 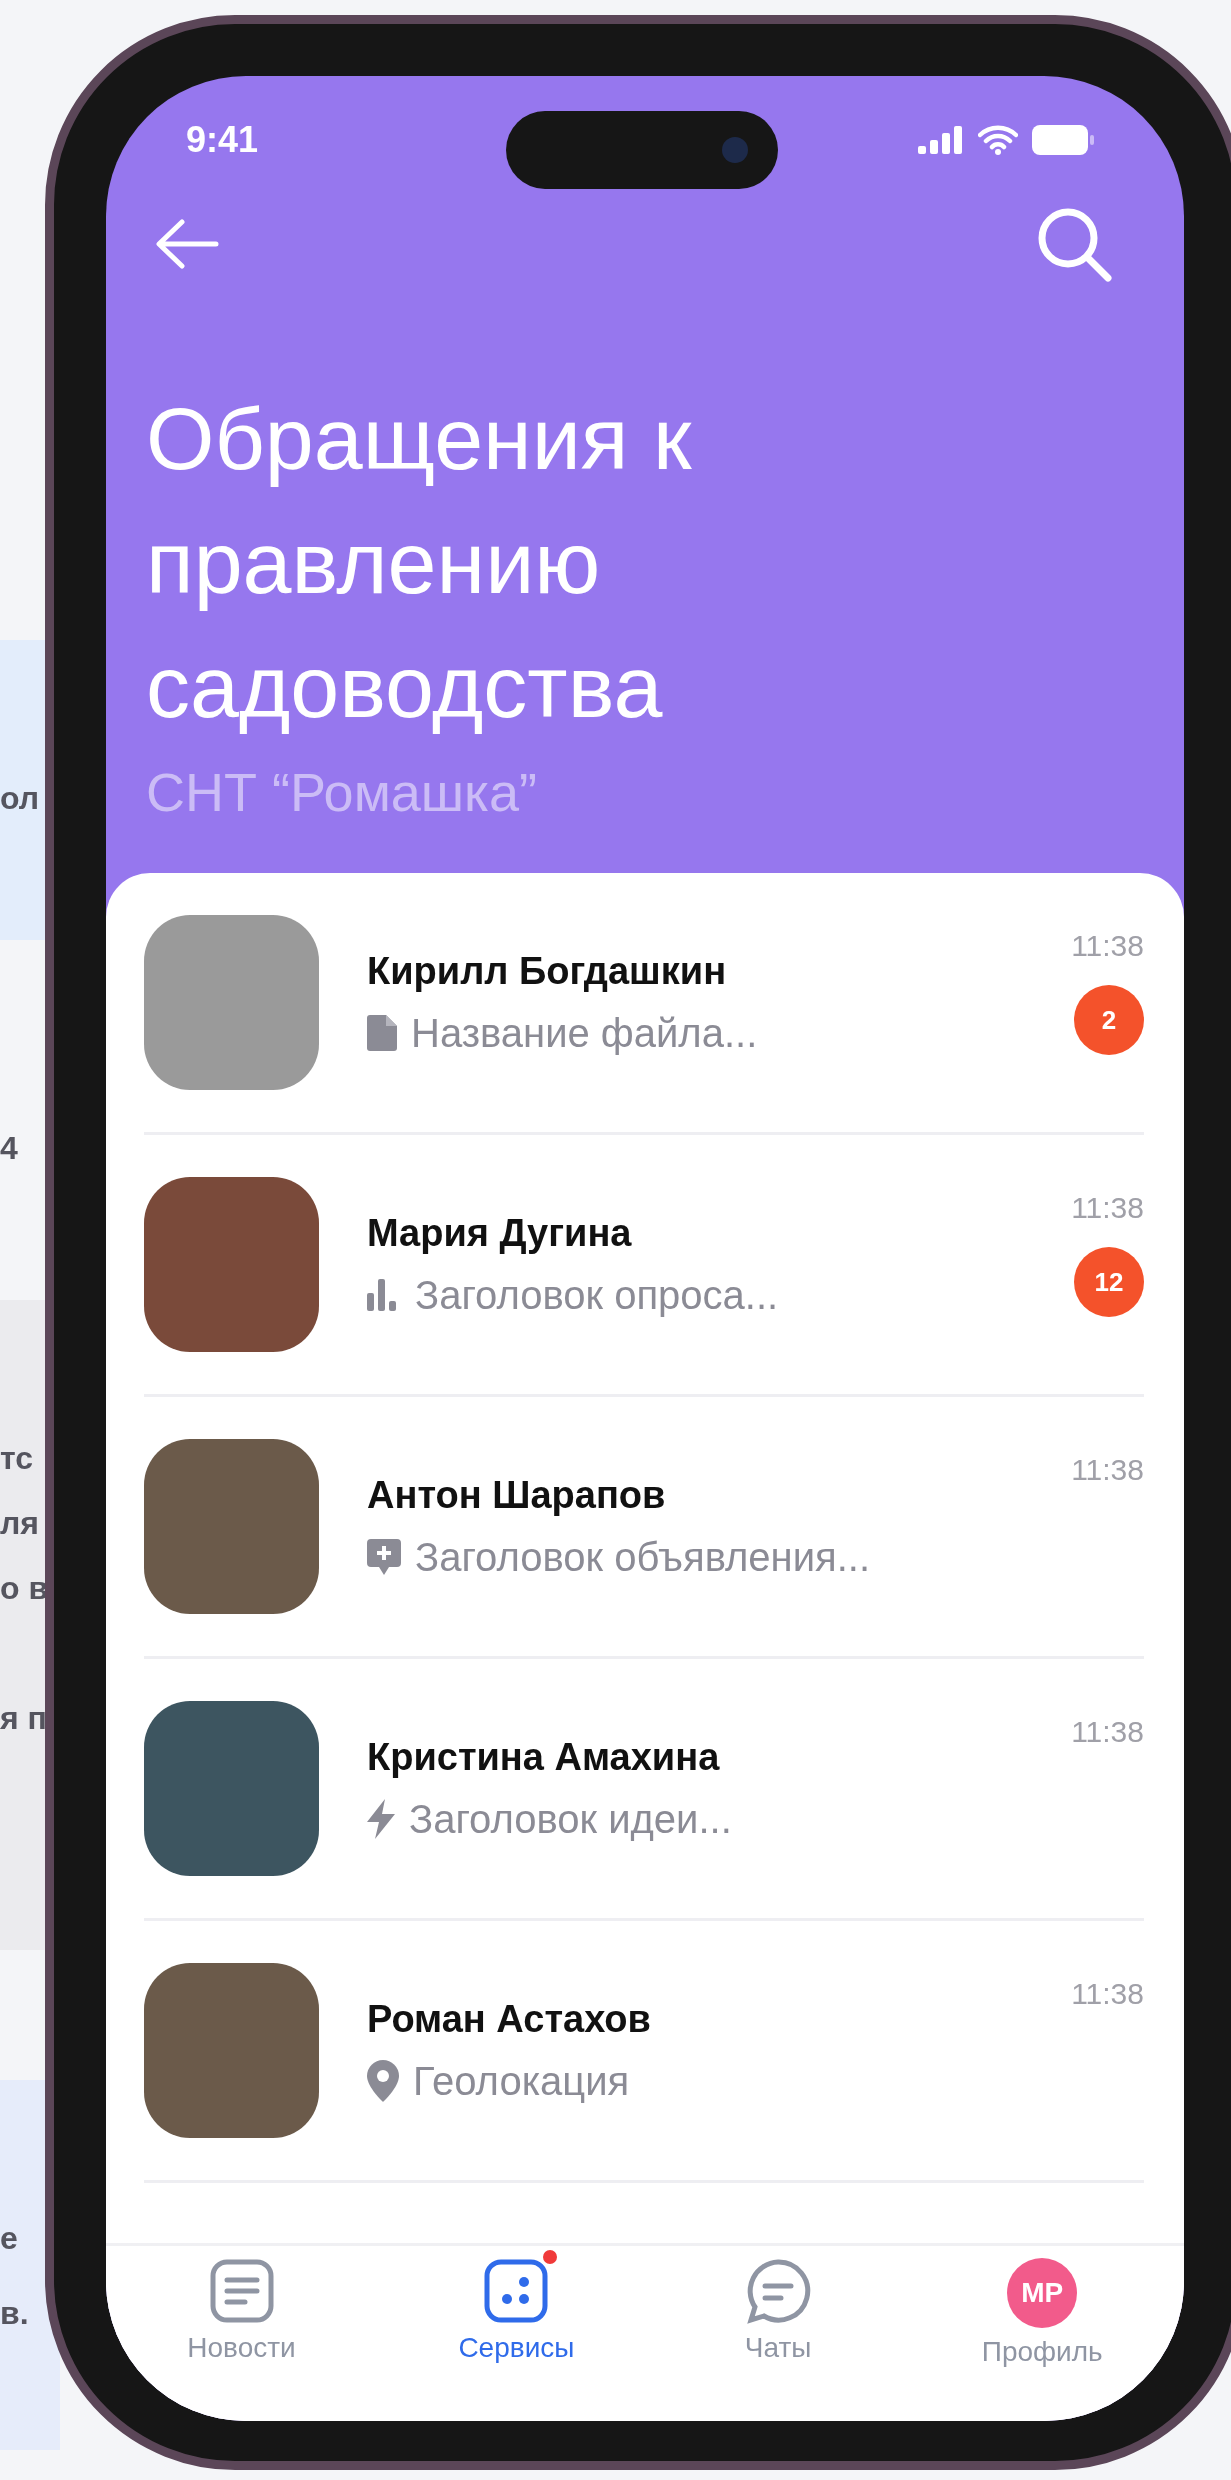 What do you see at coordinates (1042, 2293) in the screenshot?
I see `profile-avatar: МР` at bounding box center [1042, 2293].